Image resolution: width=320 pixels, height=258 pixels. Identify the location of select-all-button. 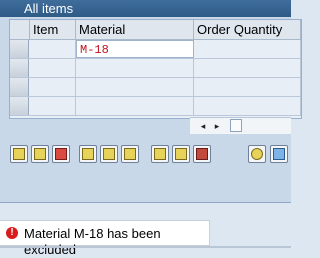
(88, 154).